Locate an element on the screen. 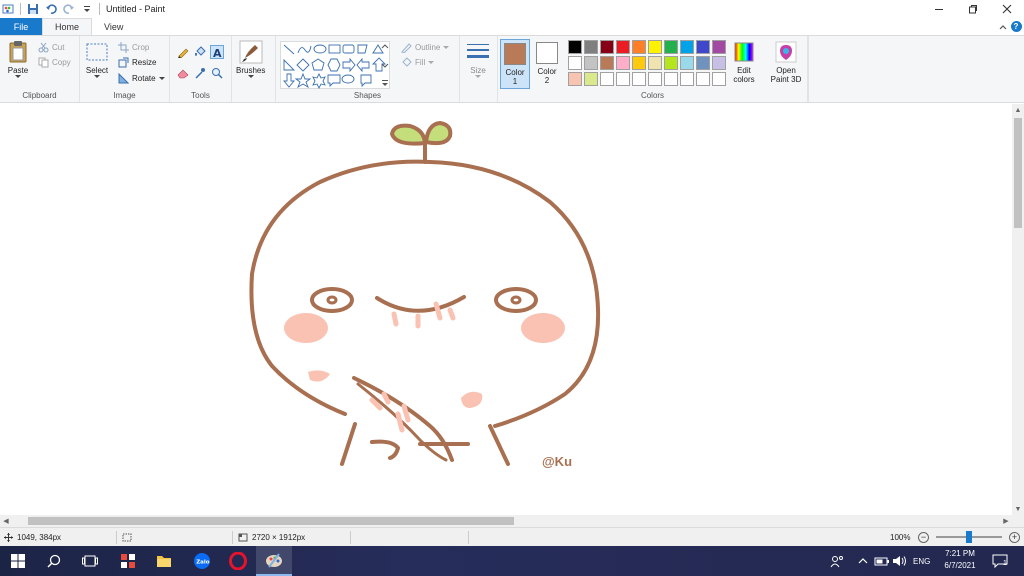  taskbar-paint is located at coordinates (274, 561).